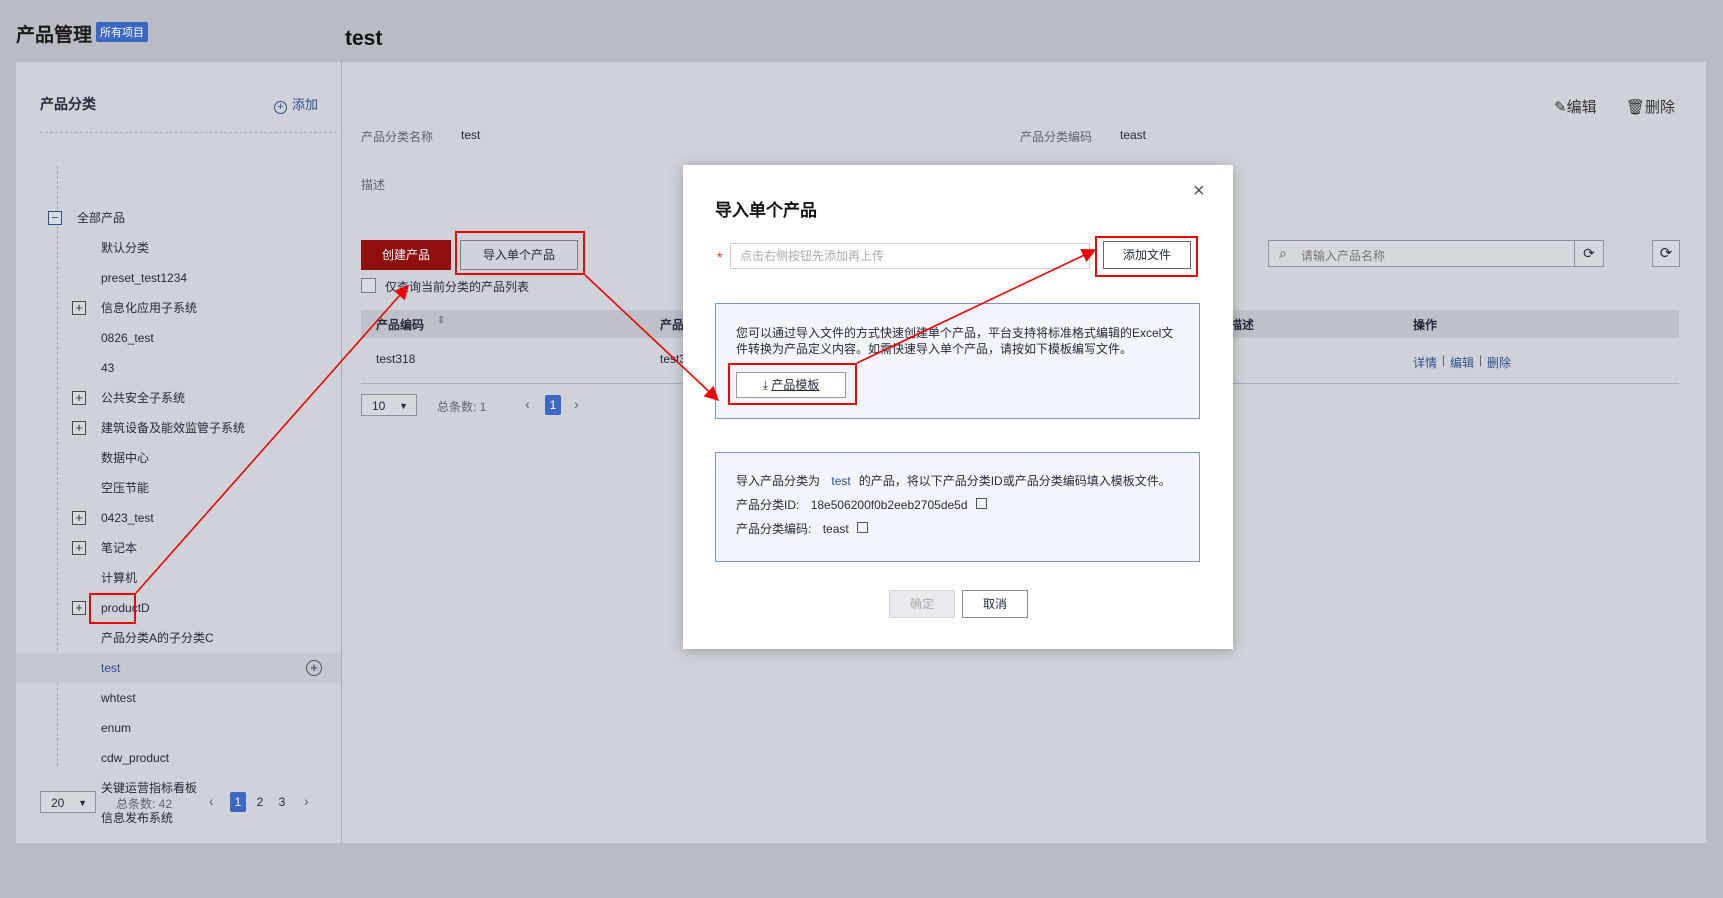  Describe the element at coordinates (119, 578) in the screenshot. I see `tree-item-label: 计算机` at that location.